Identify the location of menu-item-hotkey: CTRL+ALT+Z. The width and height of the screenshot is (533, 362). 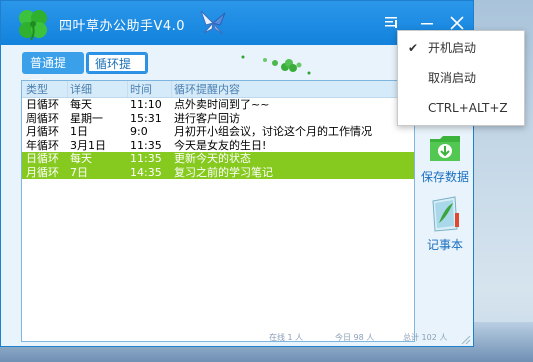
(461, 108).